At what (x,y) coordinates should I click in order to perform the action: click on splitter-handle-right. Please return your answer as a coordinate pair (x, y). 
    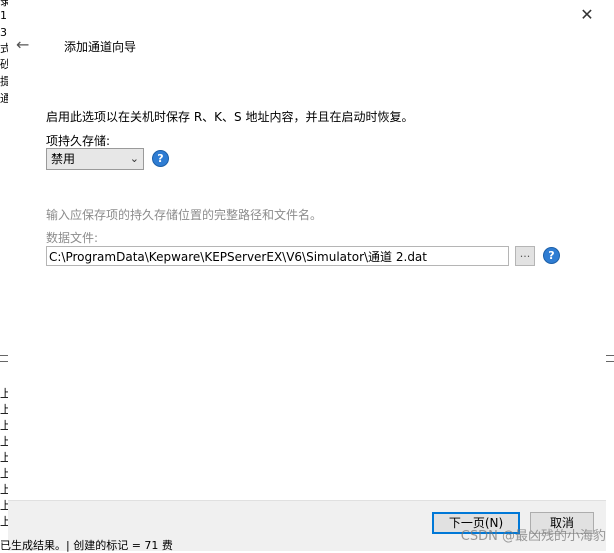
    Looking at the image, I should click on (610, 358).